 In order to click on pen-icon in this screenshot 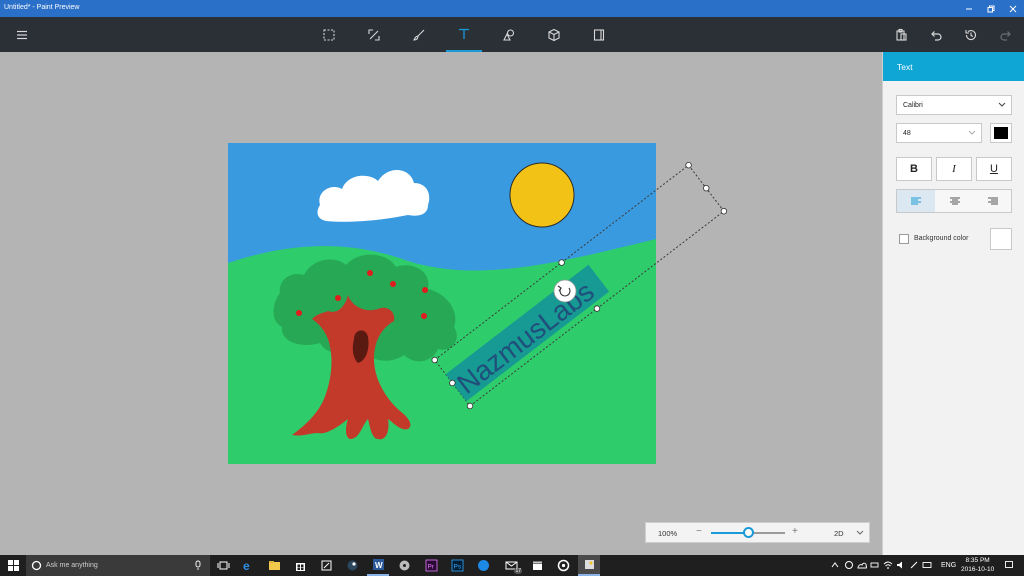, I will do `click(914, 565)`.